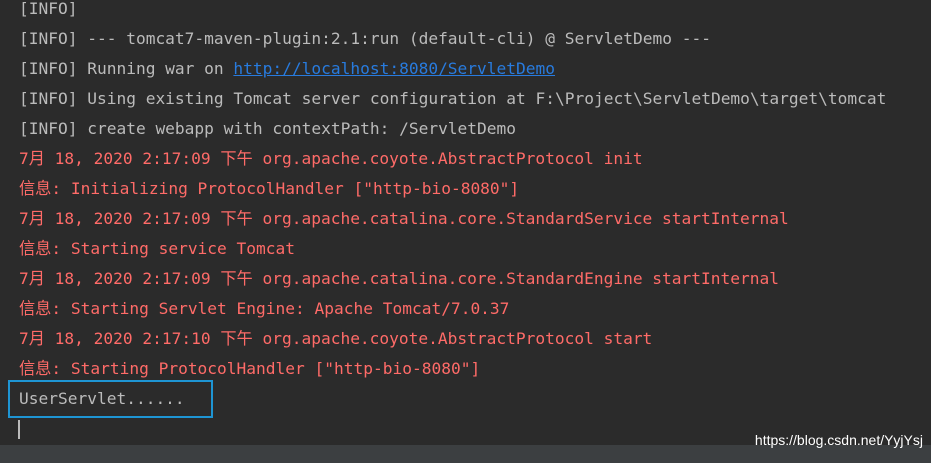 The width and height of the screenshot is (931, 463). I want to click on watermark: https://blog.csdn.net/YyjYsj, so click(838, 440).